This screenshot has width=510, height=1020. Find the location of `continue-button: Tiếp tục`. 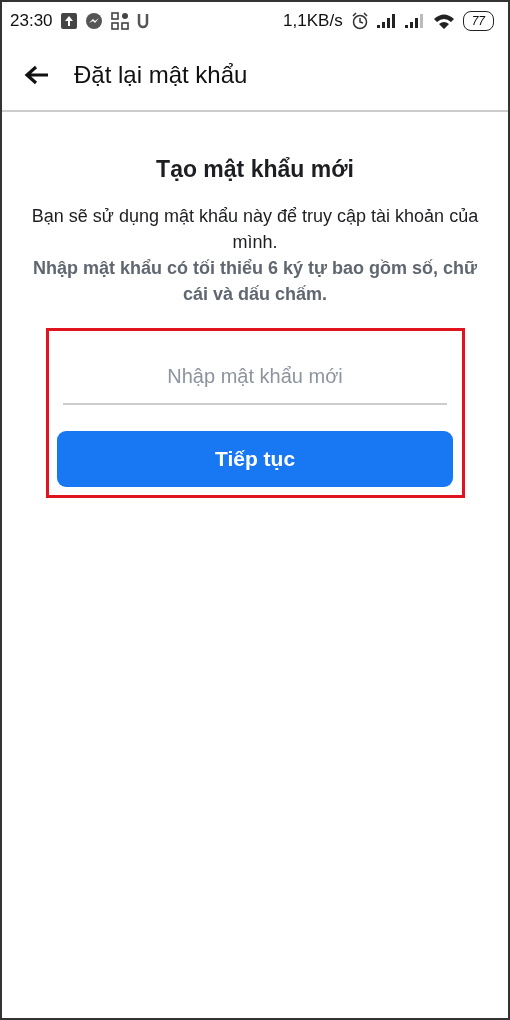

continue-button: Tiếp tục is located at coordinates (255, 458).